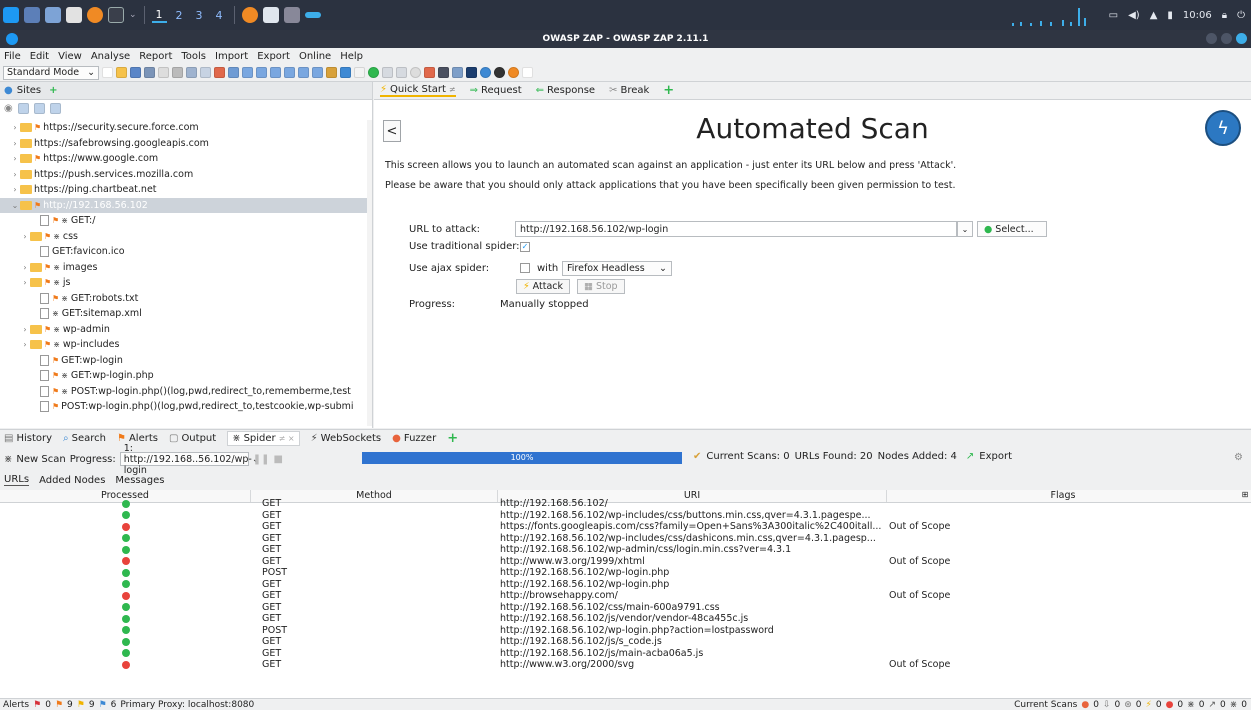  What do you see at coordinates (625, 585) in the screenshot?
I see `table-row: GET http://192.168.56.102/wp-login.php` at bounding box center [625, 585].